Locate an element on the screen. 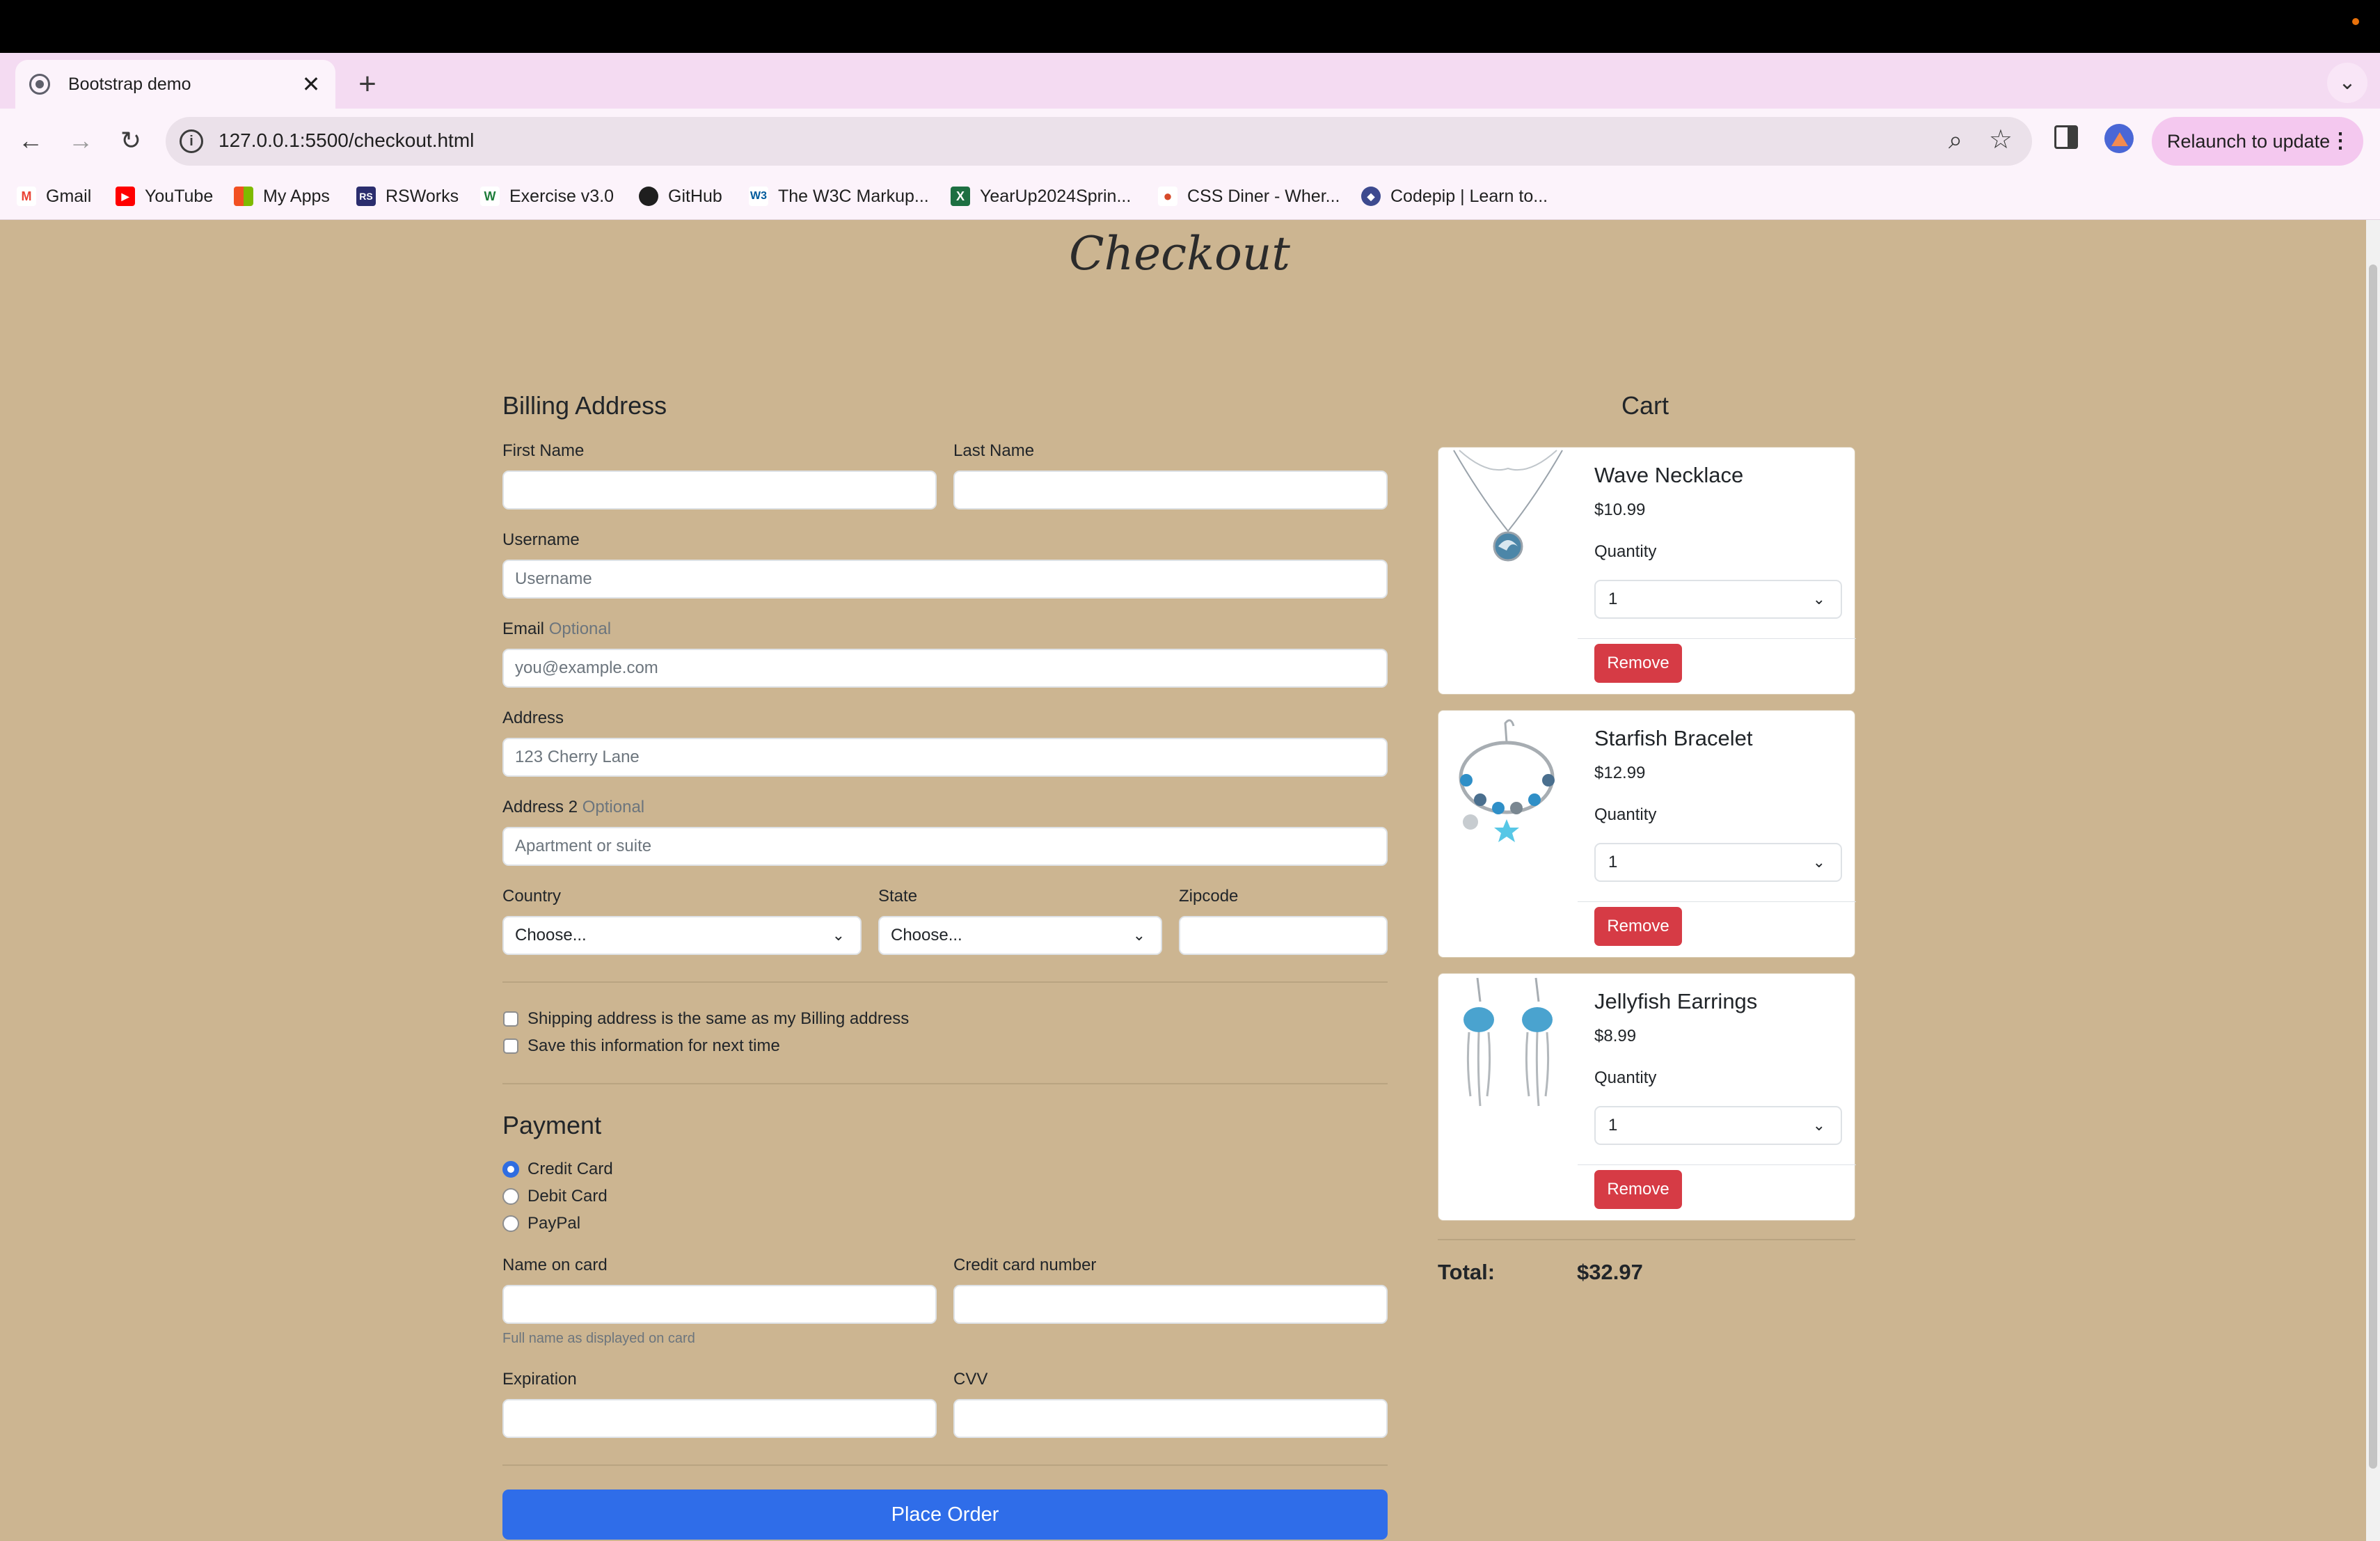 This screenshot has width=2380, height=1541. debit-card-label: Debit Card is located at coordinates (567, 1196).